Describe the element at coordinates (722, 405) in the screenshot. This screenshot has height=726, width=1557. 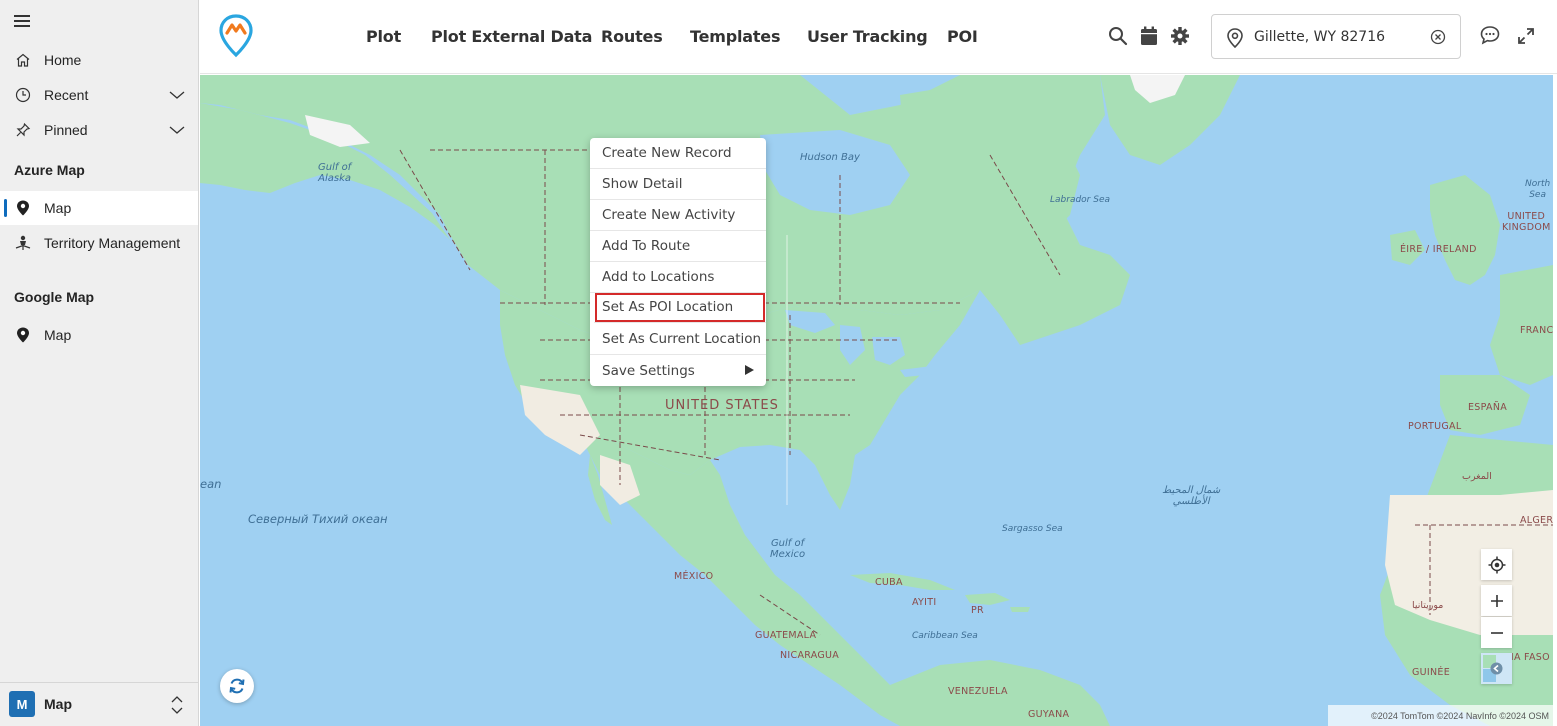
I see `map-label-united-states: UNITED STATES` at that location.